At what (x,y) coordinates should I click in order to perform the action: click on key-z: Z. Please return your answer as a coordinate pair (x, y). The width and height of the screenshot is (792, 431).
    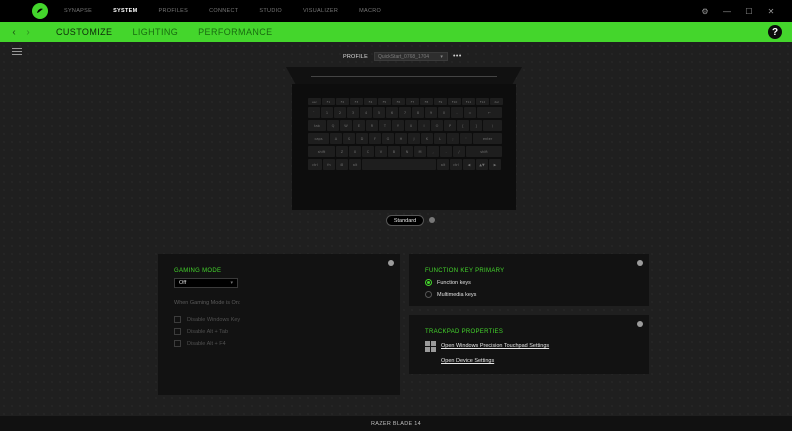
    Looking at the image, I should click on (342, 151).